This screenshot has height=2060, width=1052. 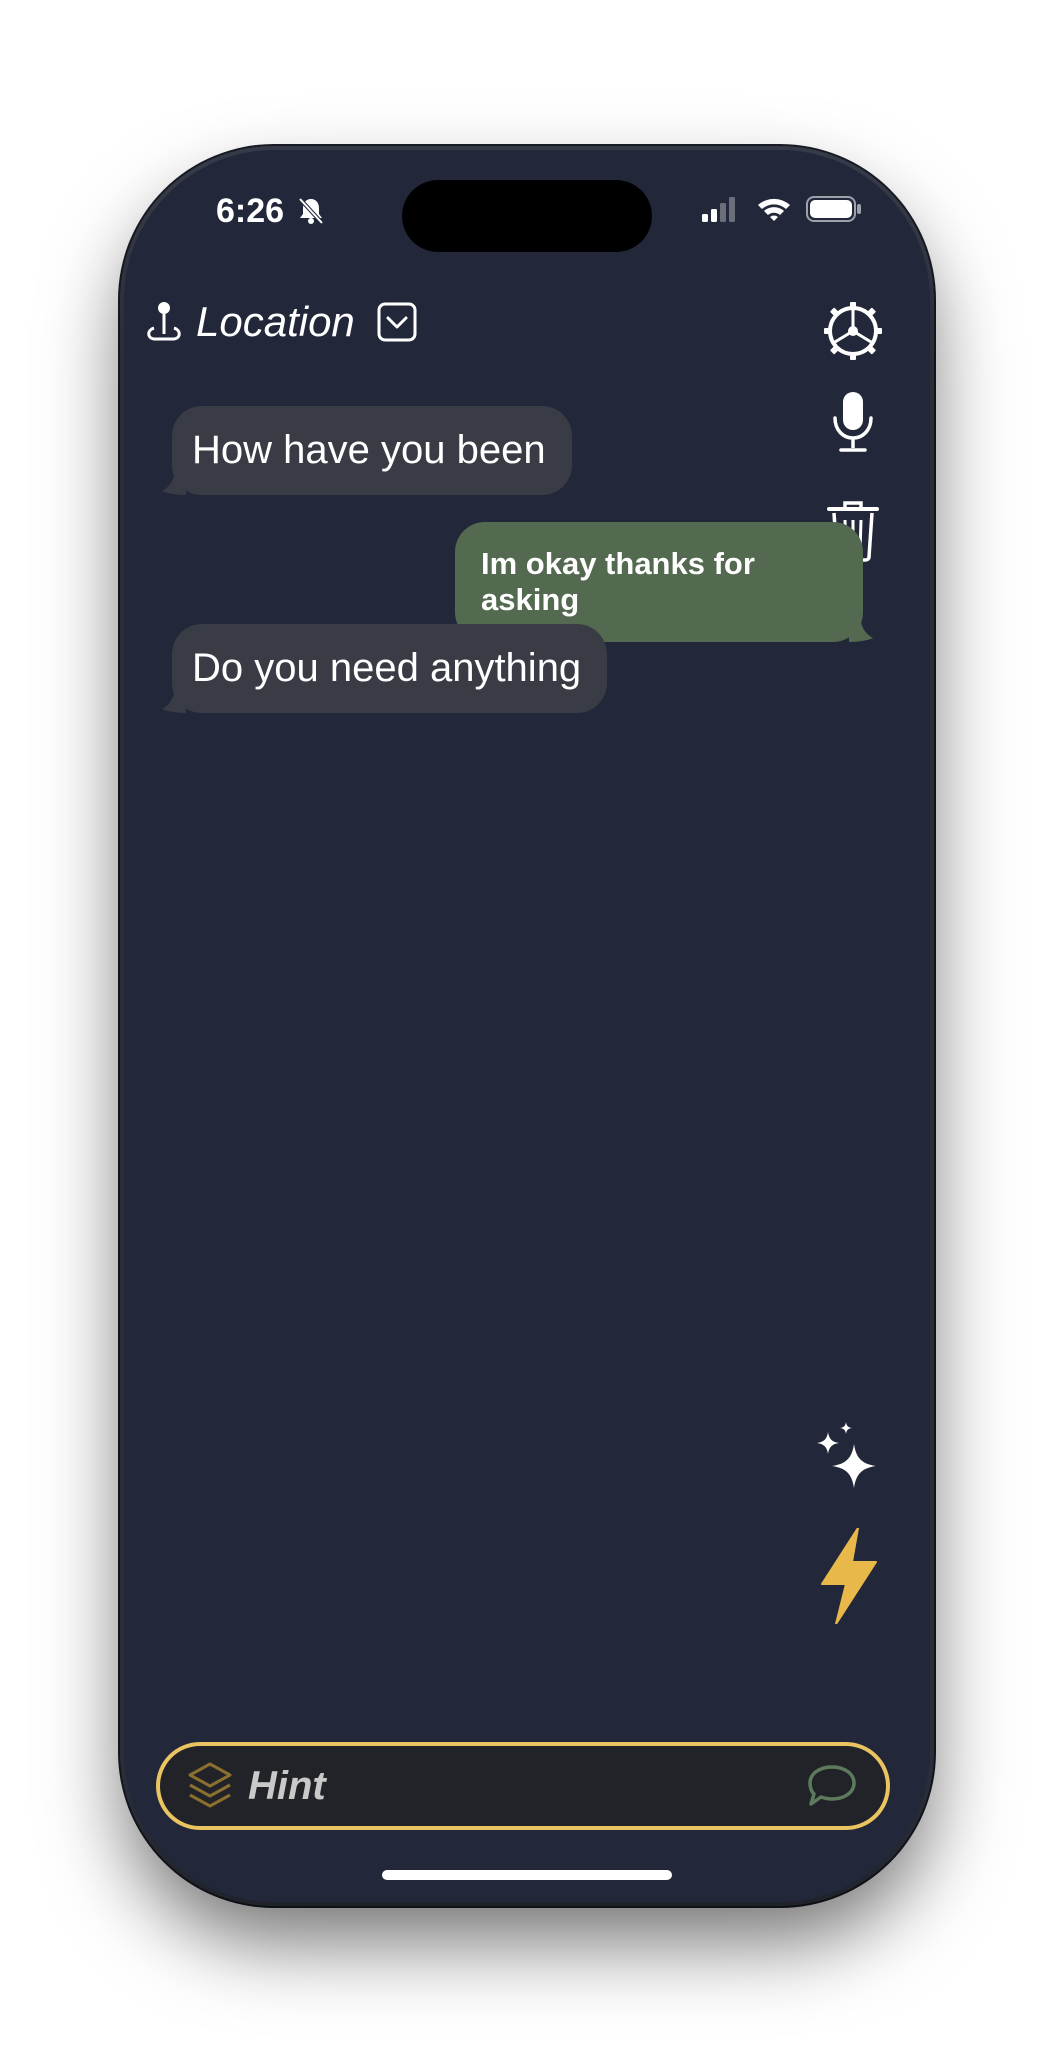 I want to click on microphone-icon, so click(x=853, y=422).